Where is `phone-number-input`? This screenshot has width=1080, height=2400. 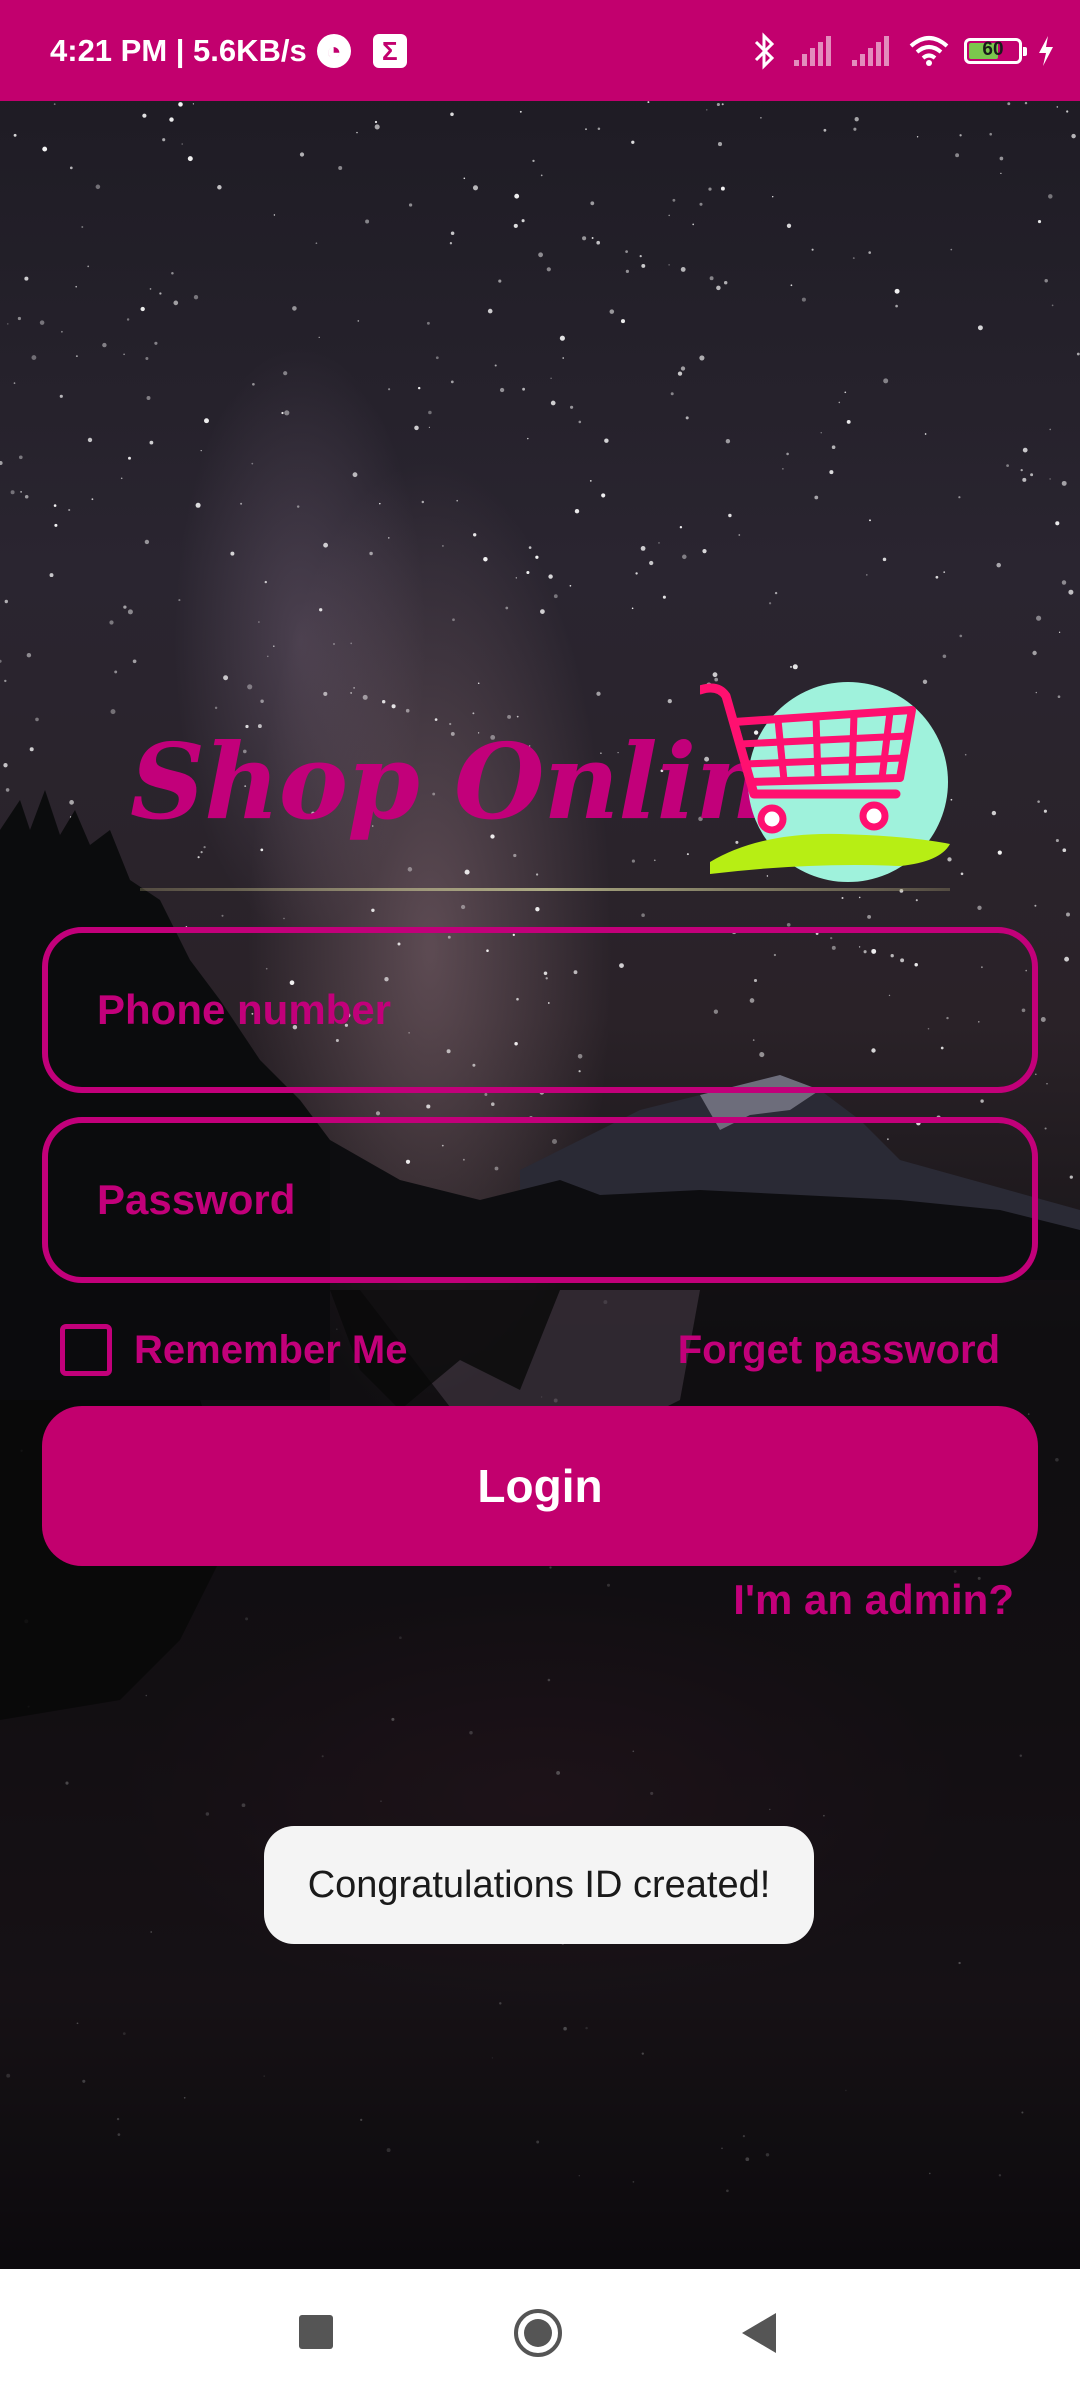 phone-number-input is located at coordinates (540, 1010).